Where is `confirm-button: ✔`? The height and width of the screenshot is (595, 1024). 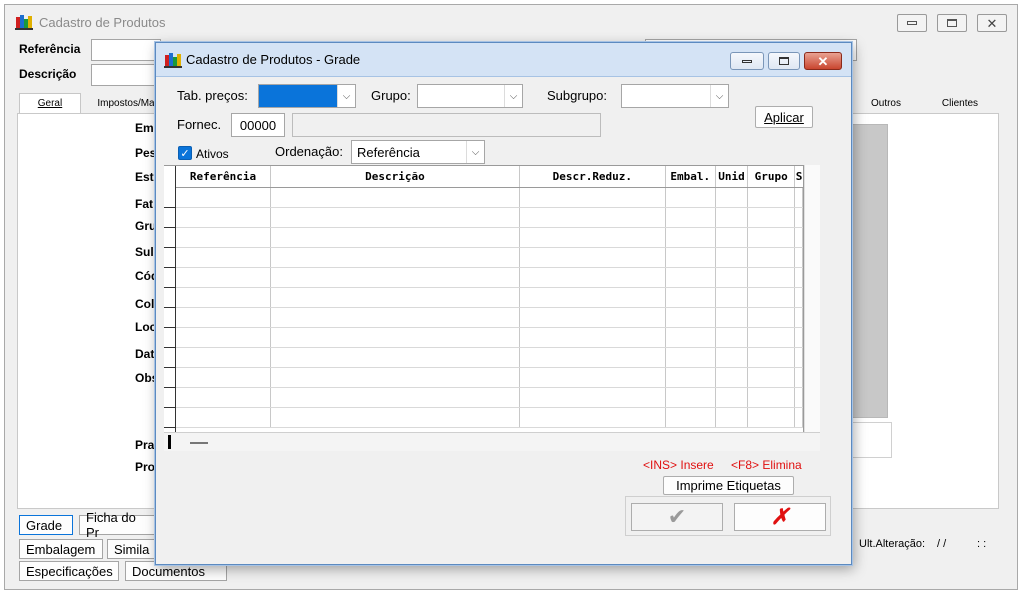
confirm-button: ✔ is located at coordinates (677, 517).